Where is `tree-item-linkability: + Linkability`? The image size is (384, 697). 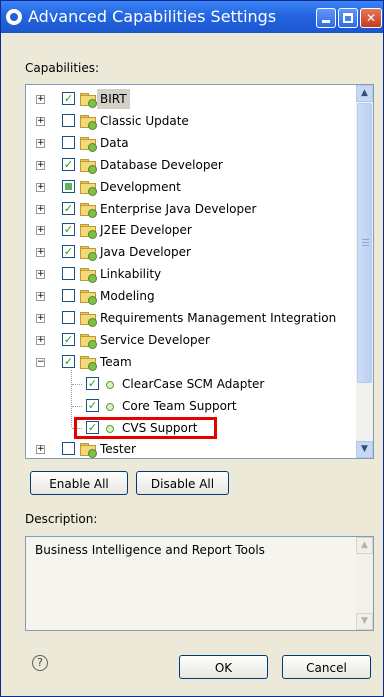 tree-item-linkability: + Linkability is located at coordinates (191, 274).